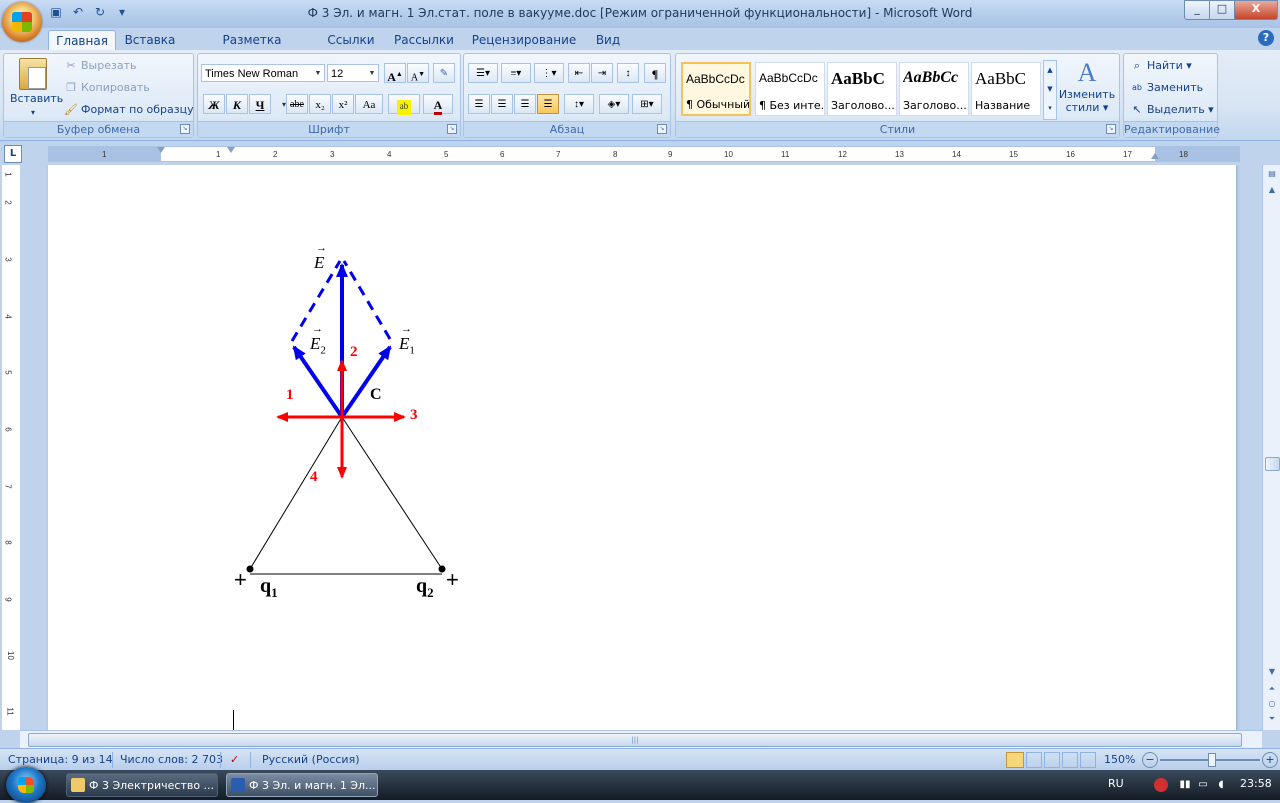  Describe the element at coordinates (107, 88) in the screenshot. I see `copy-button: ❐ Копировать` at that location.